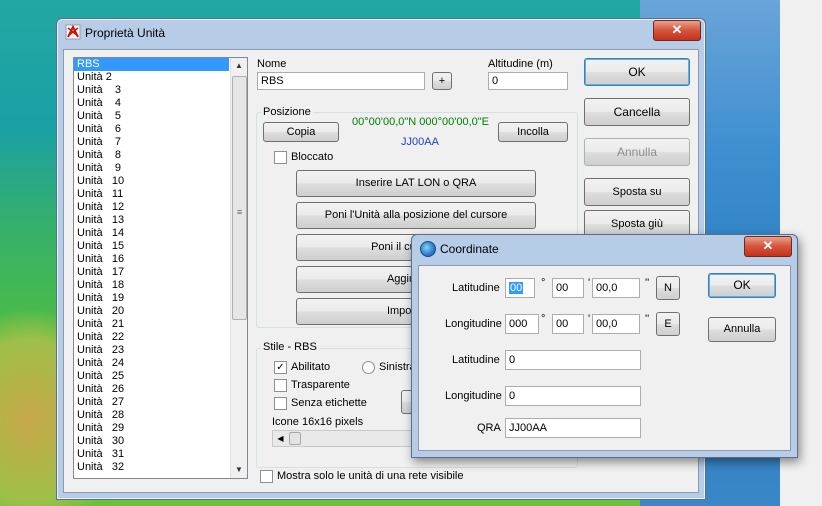 Image resolution: width=822 pixels, height=506 pixels. Describe the element at coordinates (329, 403) in the screenshot. I see `no-labels-label: Senza etichette` at that location.